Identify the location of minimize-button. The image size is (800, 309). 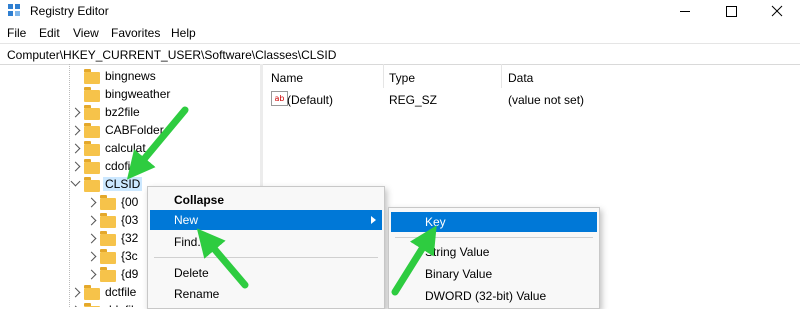
(685, 11).